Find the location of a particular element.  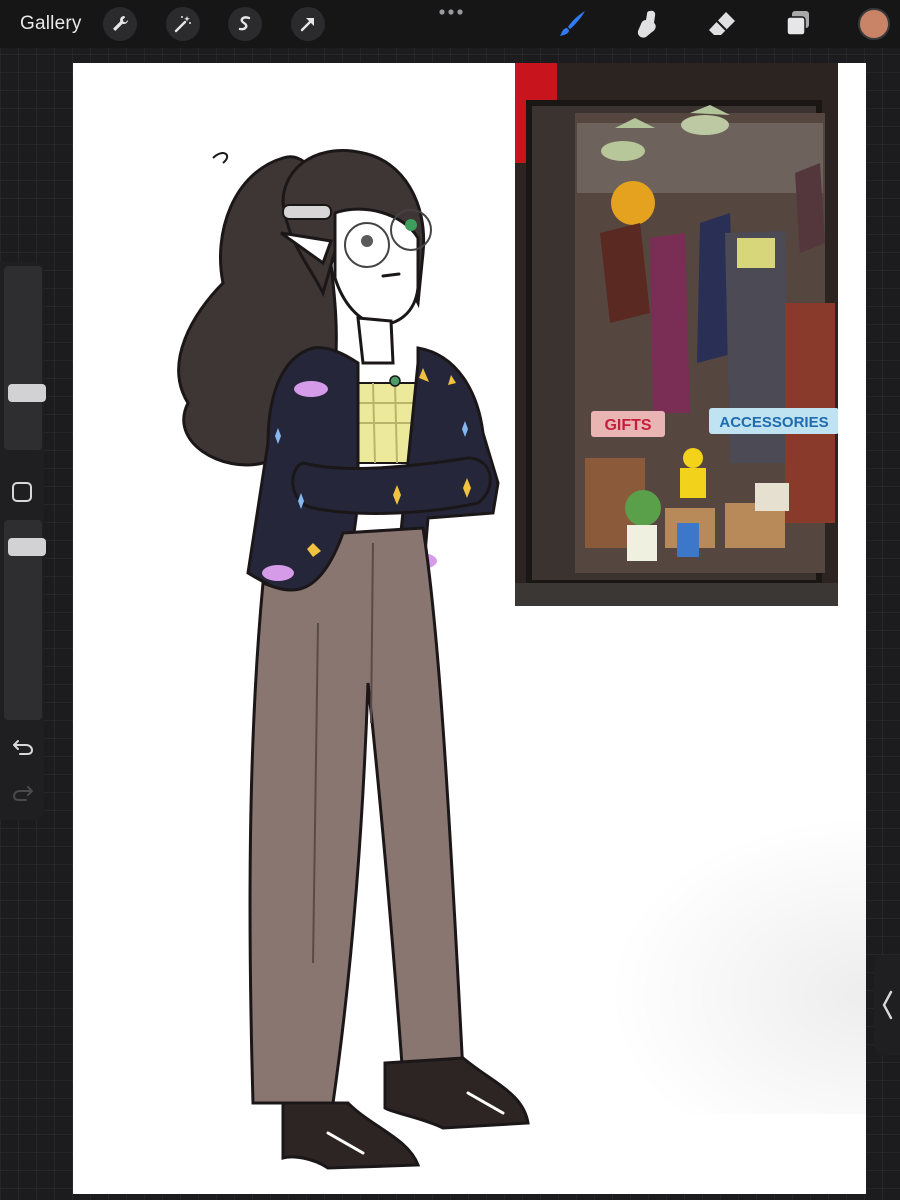

sign-gifts: GIFTS is located at coordinates (627, 425).